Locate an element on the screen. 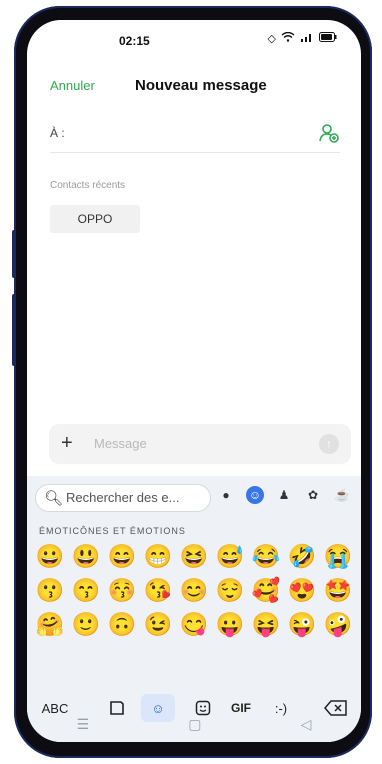  emoji-section-title: ÉMOTICÔNES ET ÉMOTIONS is located at coordinates (112, 531).